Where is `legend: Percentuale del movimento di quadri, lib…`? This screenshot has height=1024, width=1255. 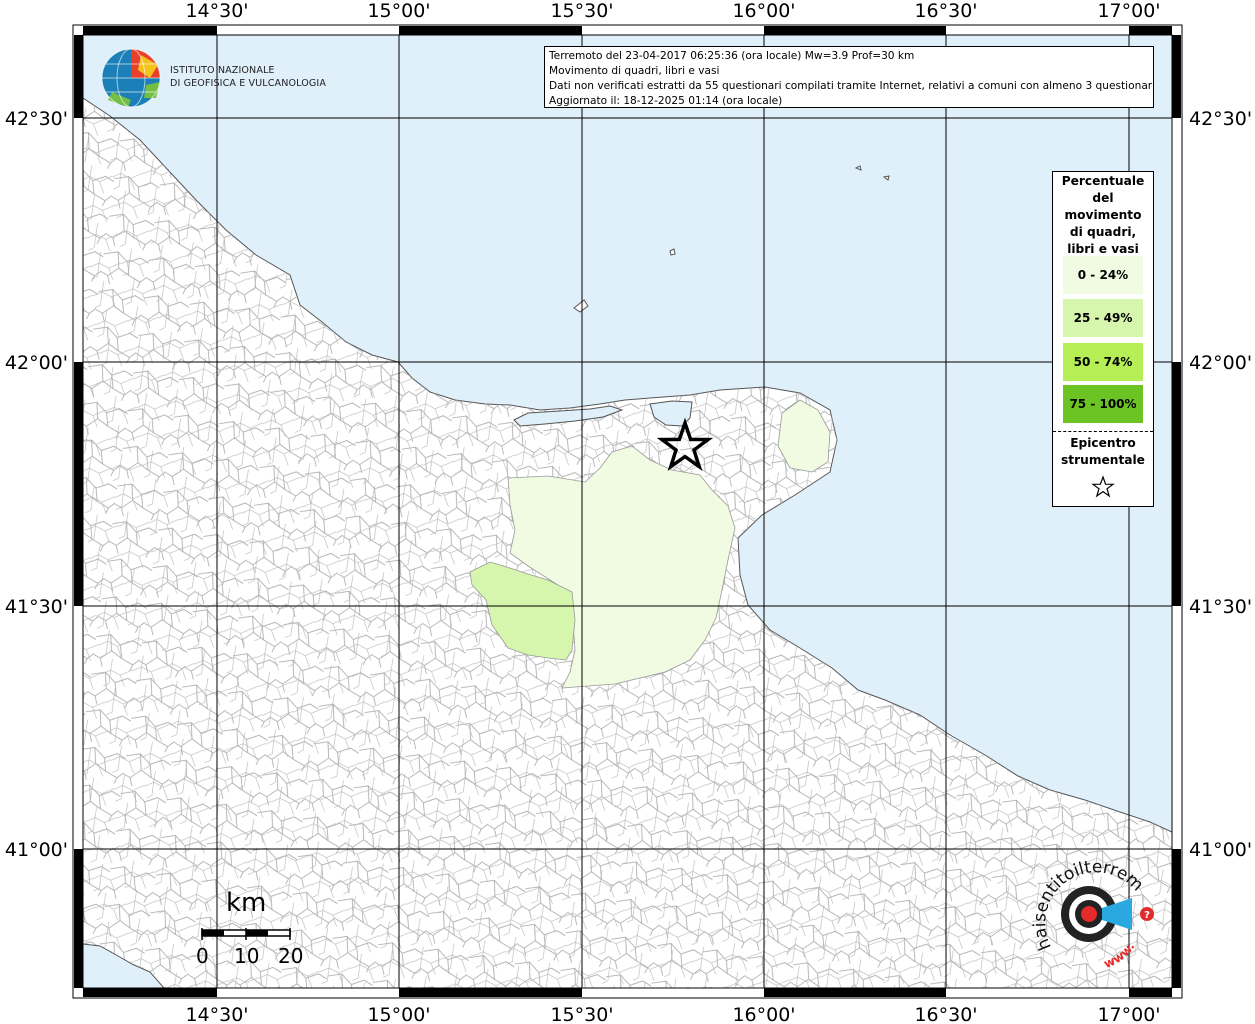
legend: Percentuale del movimento di quadri, lib… is located at coordinates (1103, 339).